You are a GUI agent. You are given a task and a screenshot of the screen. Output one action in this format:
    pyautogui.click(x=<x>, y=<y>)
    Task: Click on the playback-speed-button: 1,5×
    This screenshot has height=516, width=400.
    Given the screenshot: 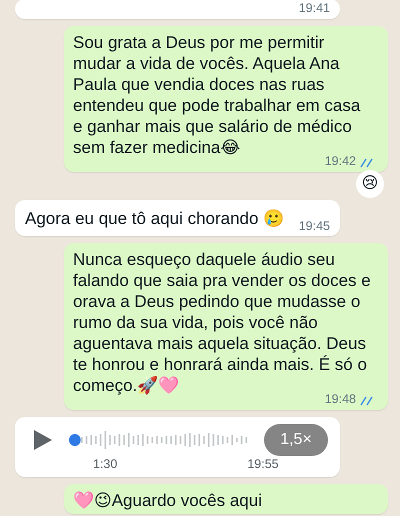 What is the action you would take?
    pyautogui.click(x=296, y=440)
    